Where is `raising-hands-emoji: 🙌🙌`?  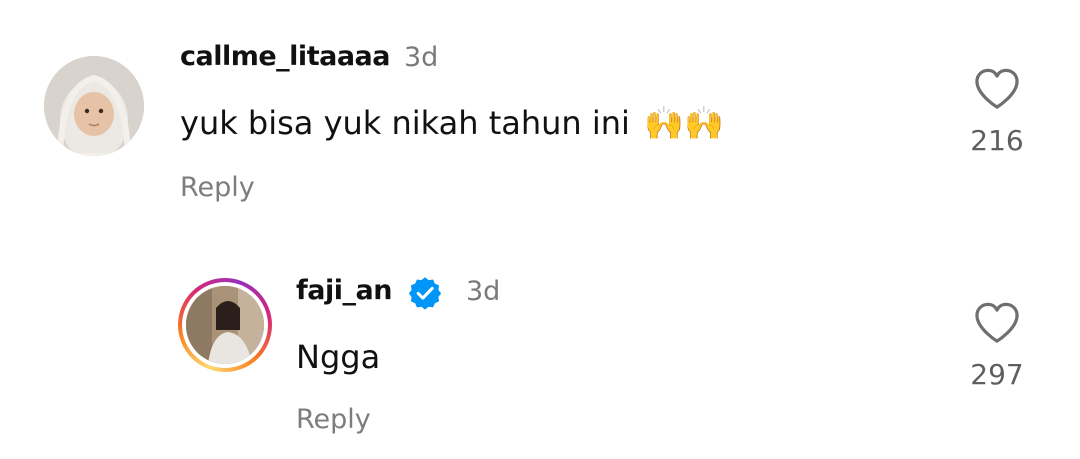
raising-hands-emoji: 🙌🙌 is located at coordinates (684, 123).